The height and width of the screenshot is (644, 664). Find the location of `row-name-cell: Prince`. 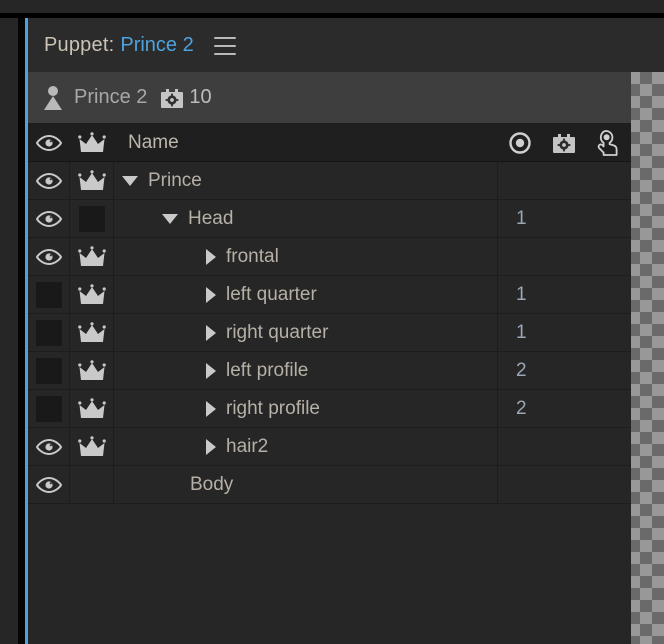

row-name-cell: Prince is located at coordinates (306, 180).